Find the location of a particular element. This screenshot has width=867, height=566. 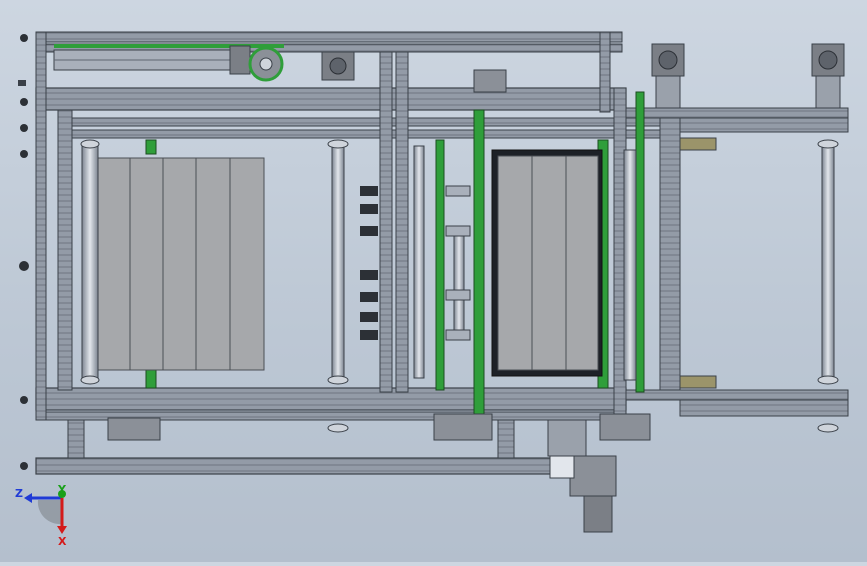

y-axis-label: Y is located at coordinates (62, 489).